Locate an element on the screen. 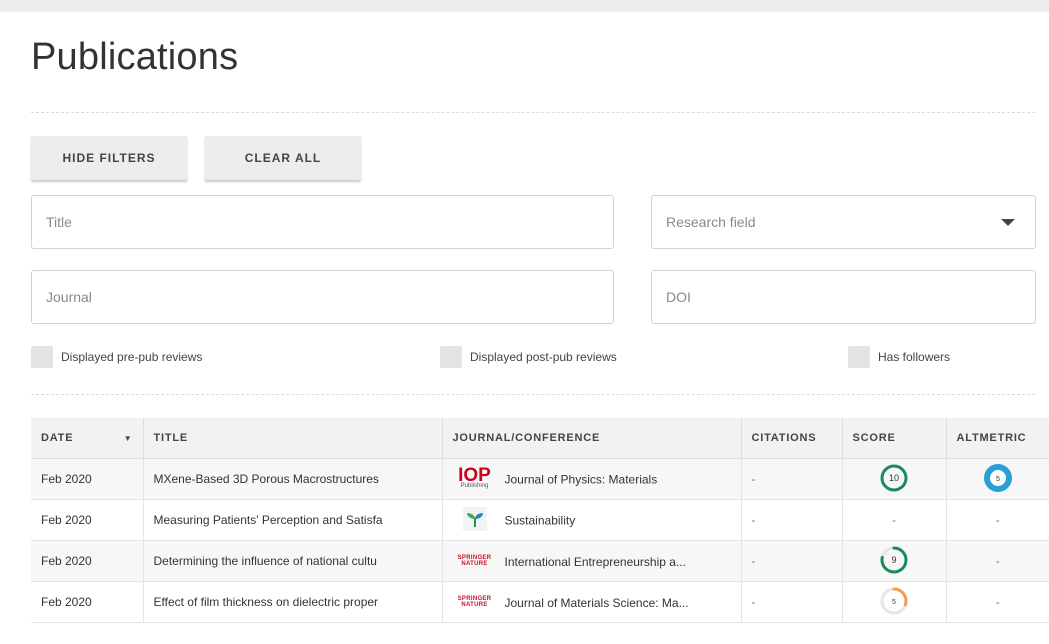 This screenshot has height=644, width=1049. column-header-title: TITLE is located at coordinates (293, 438).